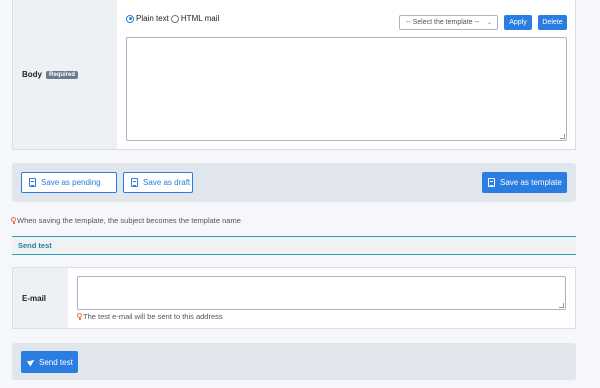 This screenshot has width=600, height=388. I want to click on email-label: E-mail, so click(34, 298).